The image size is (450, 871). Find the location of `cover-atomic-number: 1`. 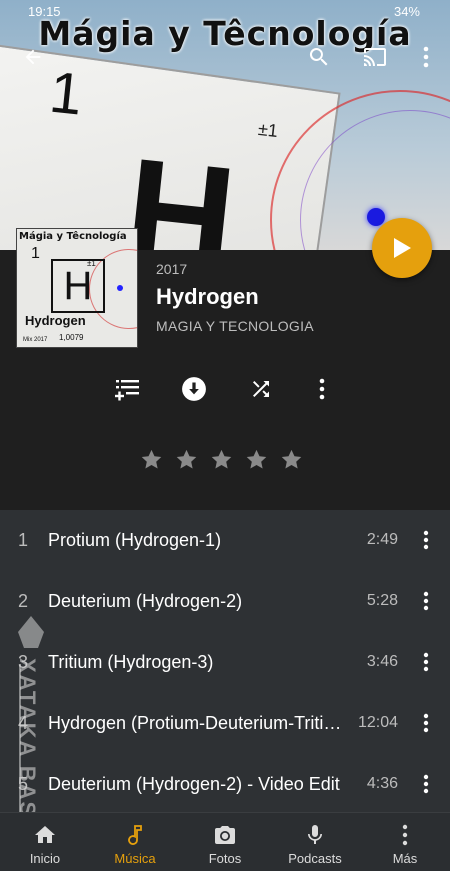

cover-atomic-number: 1 is located at coordinates (35, 253).